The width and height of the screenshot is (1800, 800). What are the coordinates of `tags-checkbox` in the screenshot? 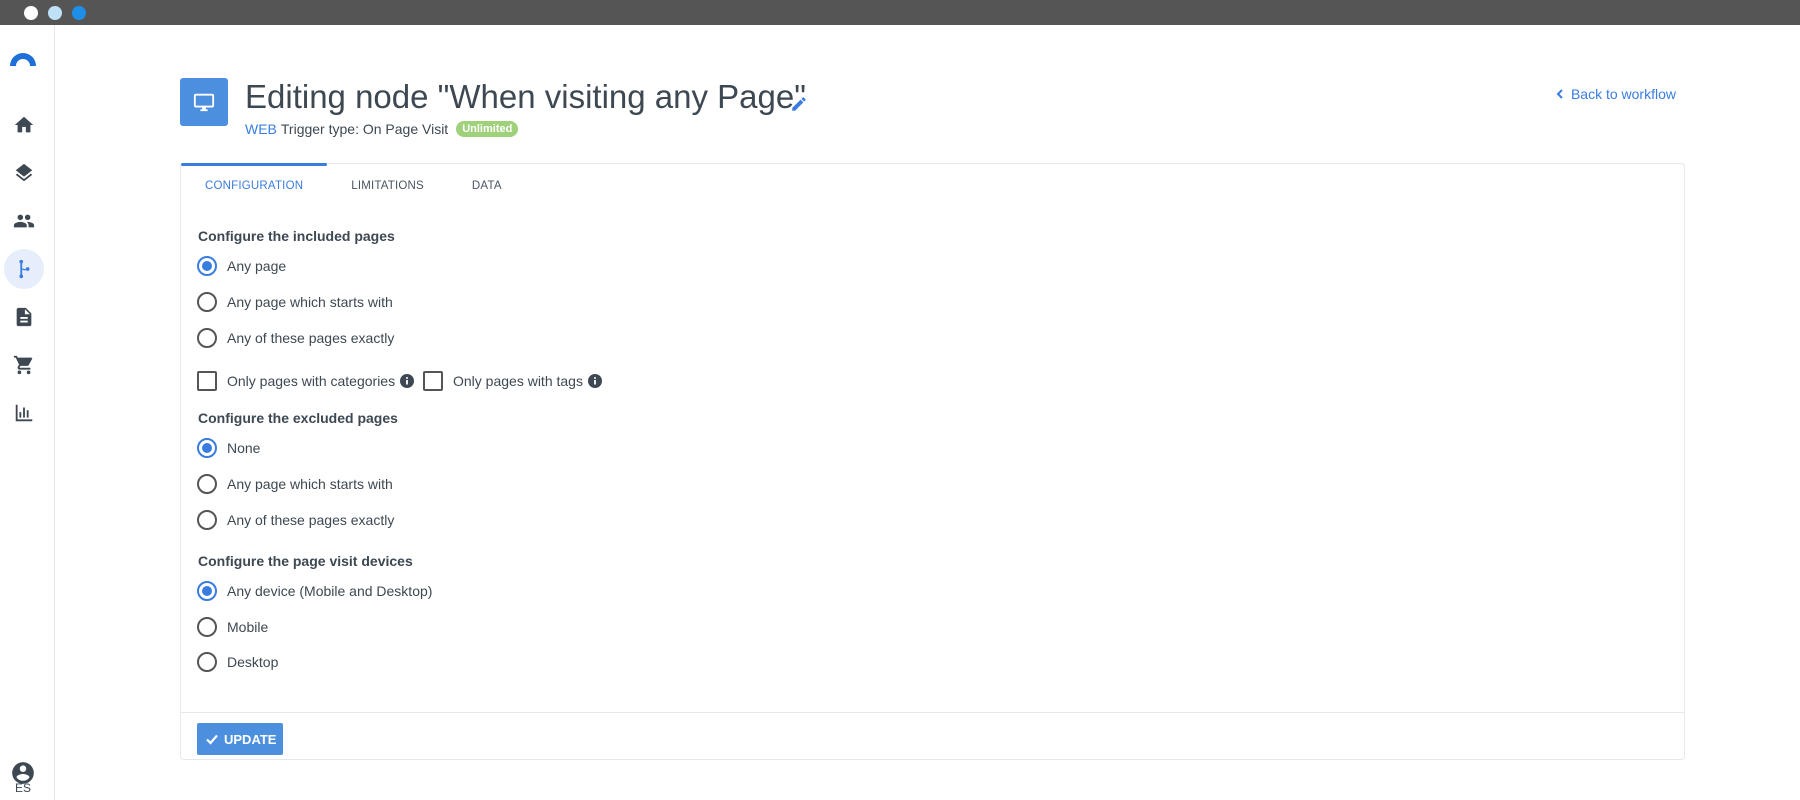 It's located at (433, 381).